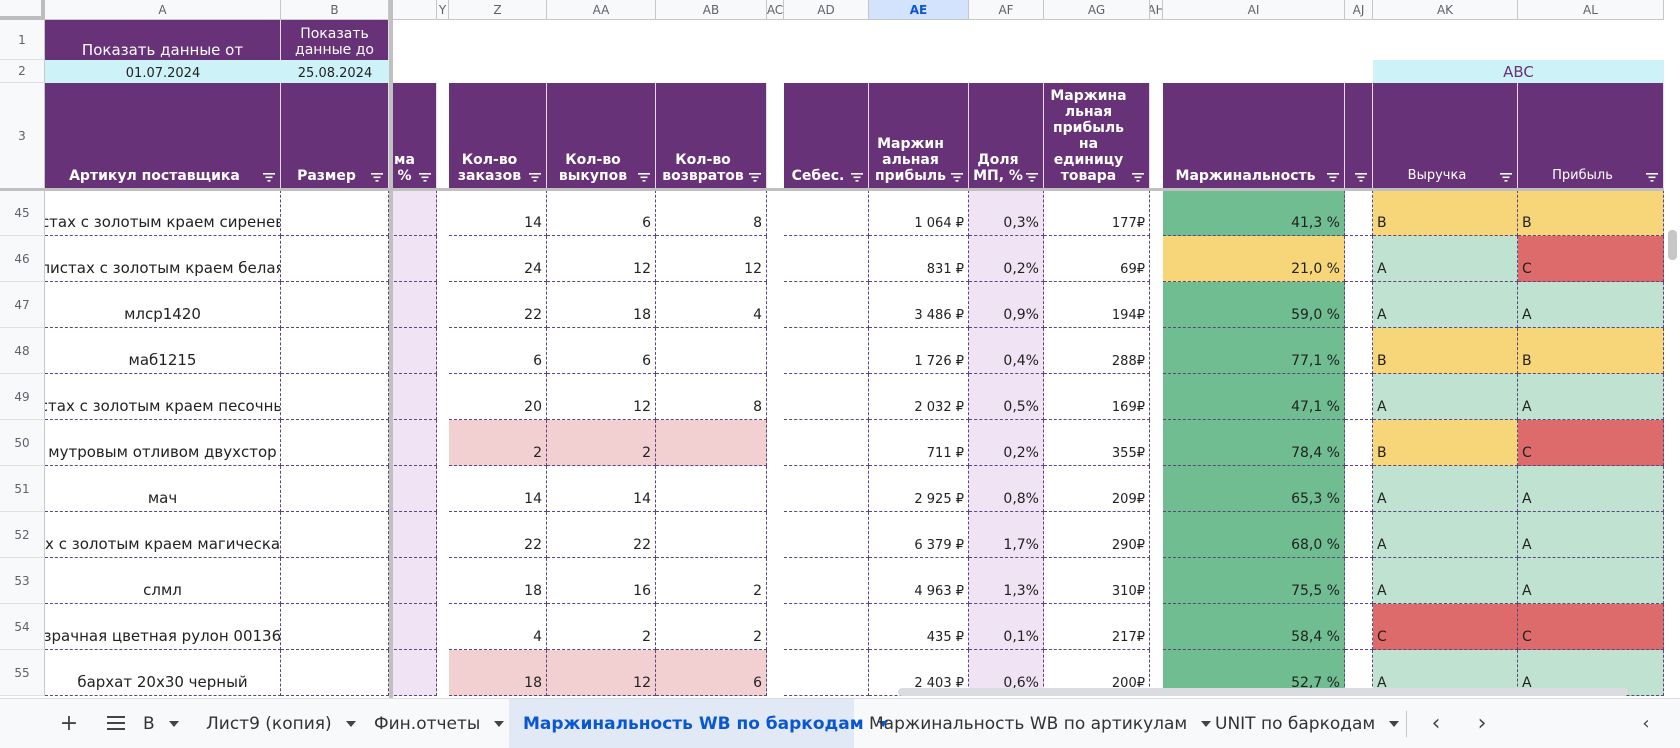 The height and width of the screenshot is (748, 1680). Describe the element at coordinates (919, 259) in the screenshot. I see `margin-profit-cell: 831 ₽` at that location.